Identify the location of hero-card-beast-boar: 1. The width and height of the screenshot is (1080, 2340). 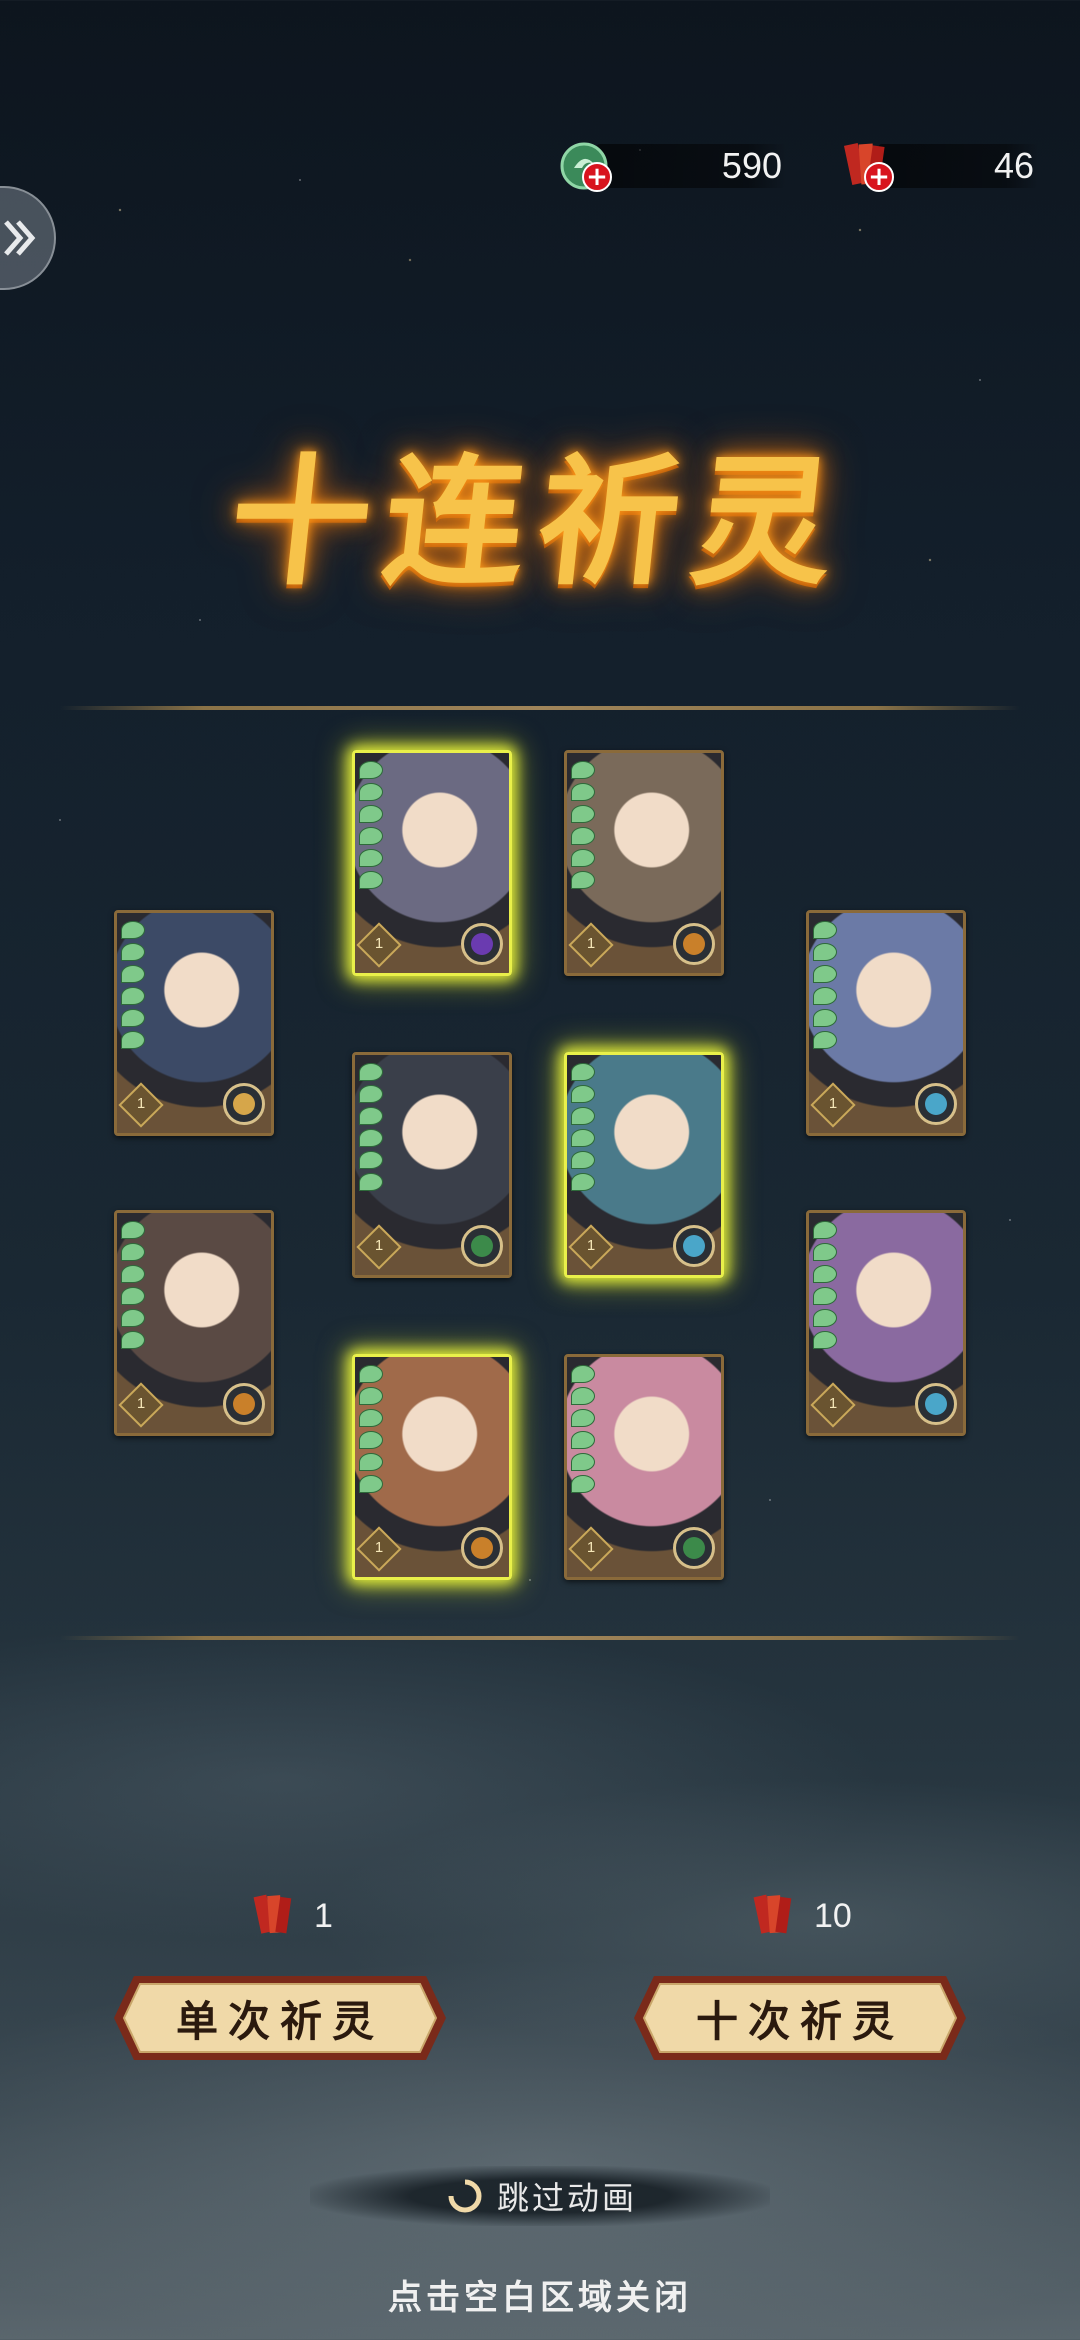
(644, 863).